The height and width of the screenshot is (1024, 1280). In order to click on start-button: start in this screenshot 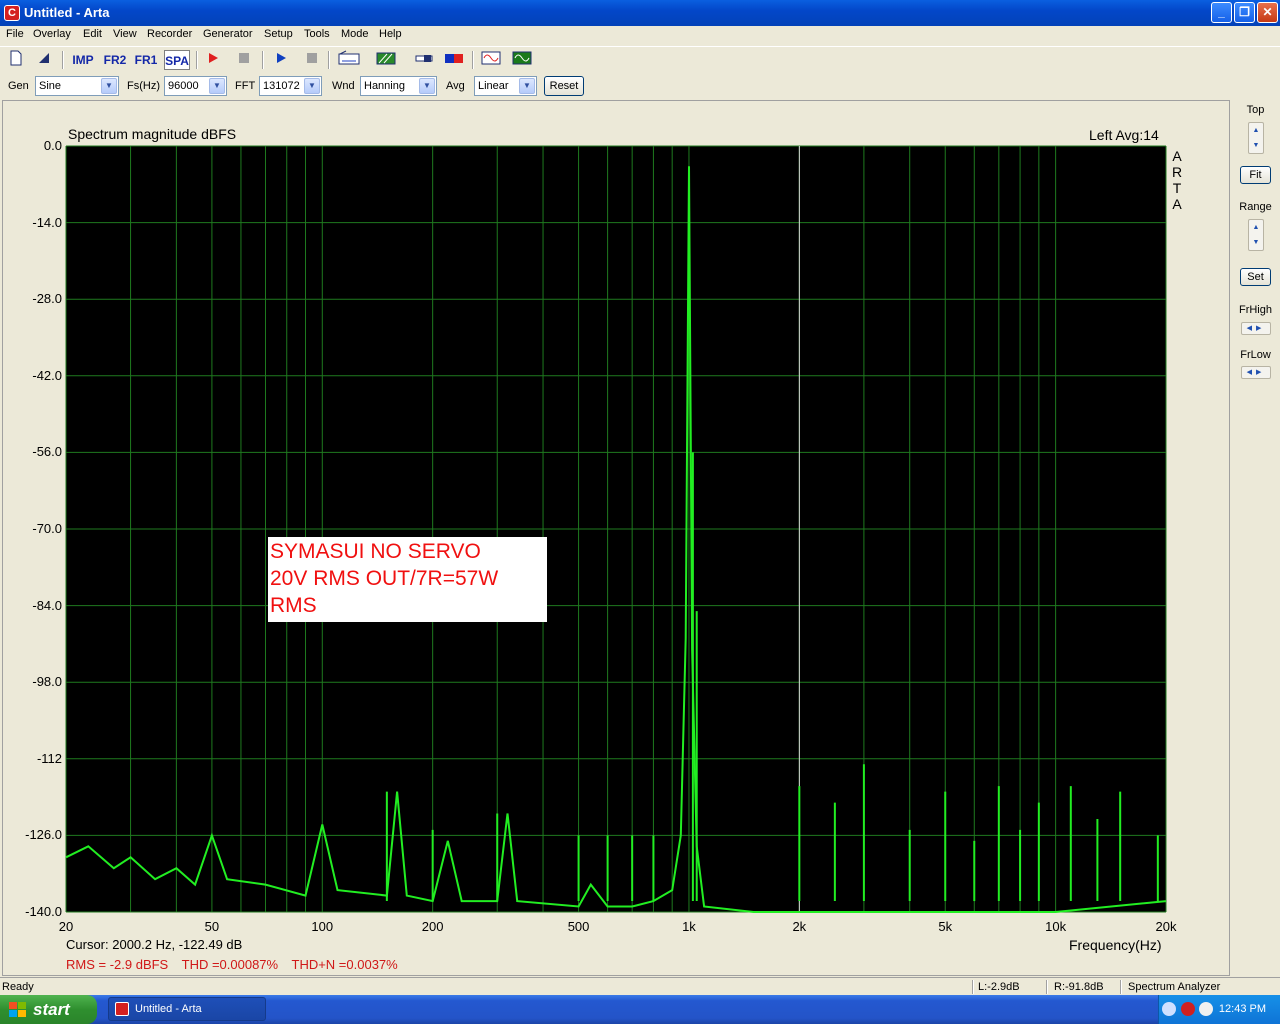, I will do `click(48, 1009)`.